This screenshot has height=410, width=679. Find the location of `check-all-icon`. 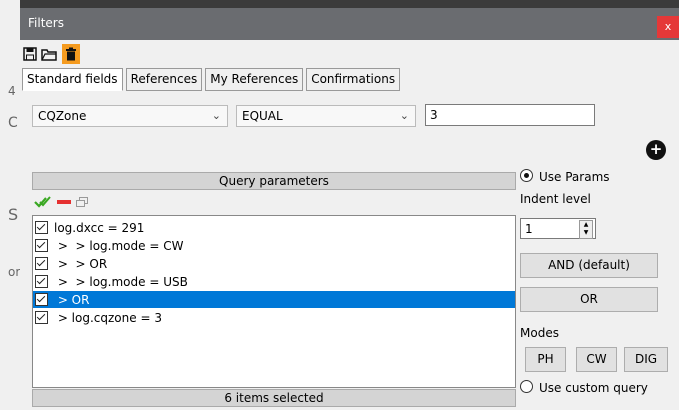

check-all-icon is located at coordinates (43, 202).